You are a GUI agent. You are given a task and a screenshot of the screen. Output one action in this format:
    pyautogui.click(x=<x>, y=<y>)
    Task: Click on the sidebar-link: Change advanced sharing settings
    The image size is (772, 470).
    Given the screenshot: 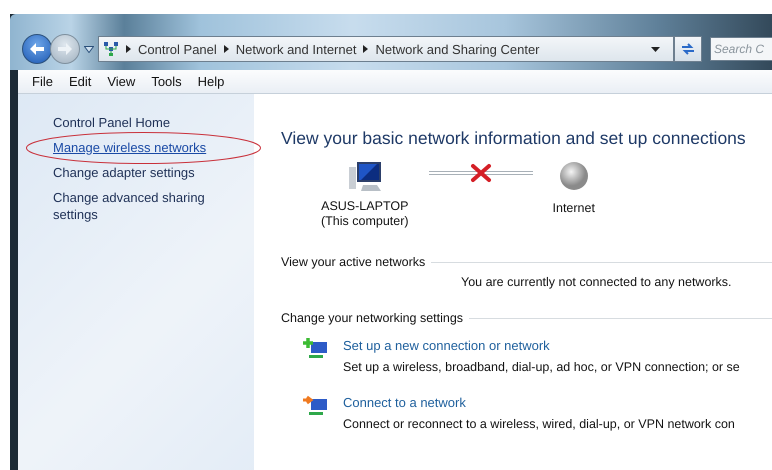 What is the action you would take?
    pyautogui.click(x=141, y=206)
    